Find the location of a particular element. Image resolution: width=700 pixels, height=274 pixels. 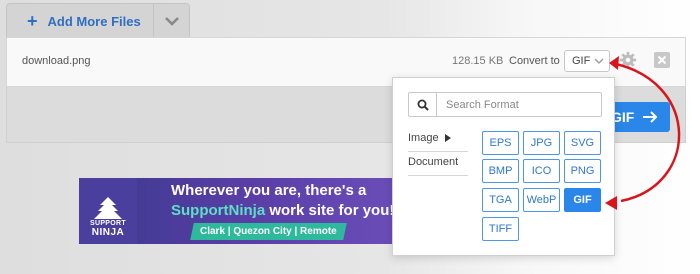

banner-headline: Wherever you are, there's a is located at coordinates (269, 190).